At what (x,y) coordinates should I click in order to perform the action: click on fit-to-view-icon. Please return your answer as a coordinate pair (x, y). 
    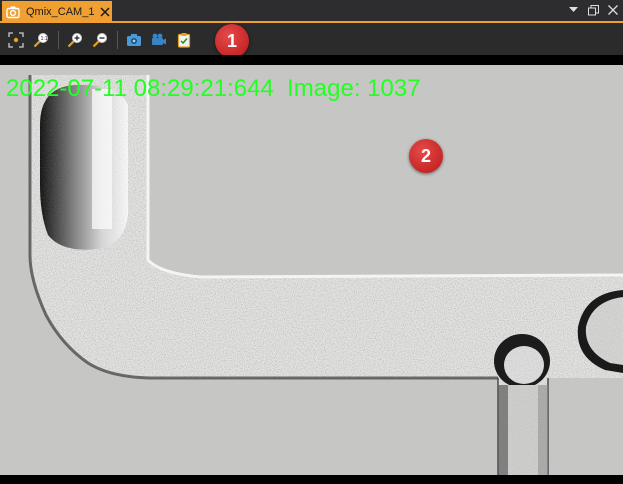
    Looking at the image, I should click on (16, 40).